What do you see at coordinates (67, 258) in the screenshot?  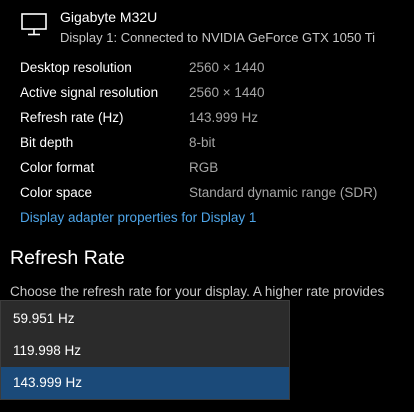 I see `refresh-rate-heading: Refresh Rate` at bounding box center [67, 258].